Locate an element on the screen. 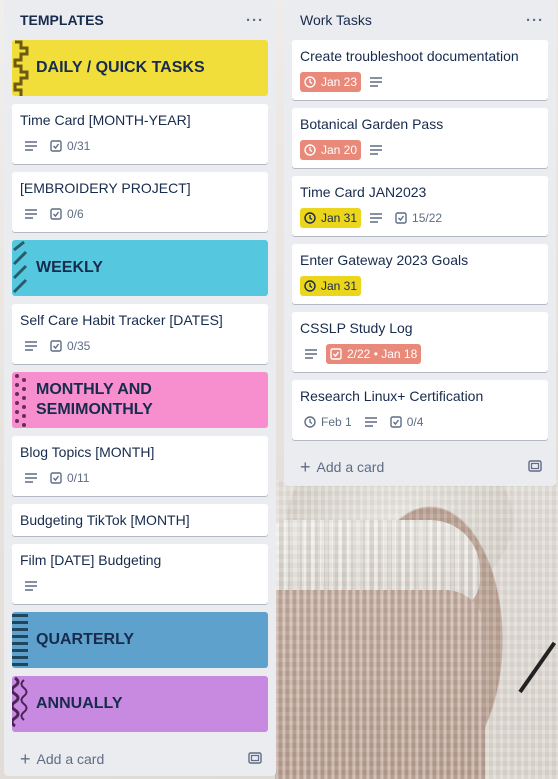 The image size is (558, 779). card-timecard-template: Time Card [MONTH-YEAR] 0/31 is located at coordinates (140, 134).